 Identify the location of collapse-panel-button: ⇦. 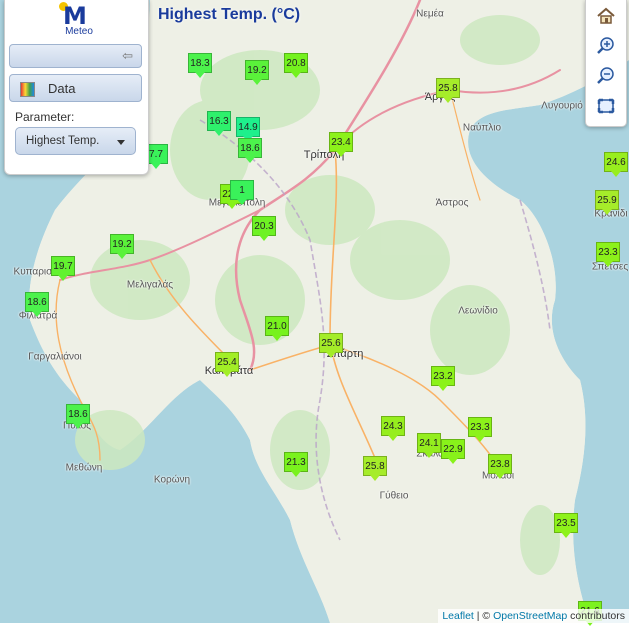
(75, 56).